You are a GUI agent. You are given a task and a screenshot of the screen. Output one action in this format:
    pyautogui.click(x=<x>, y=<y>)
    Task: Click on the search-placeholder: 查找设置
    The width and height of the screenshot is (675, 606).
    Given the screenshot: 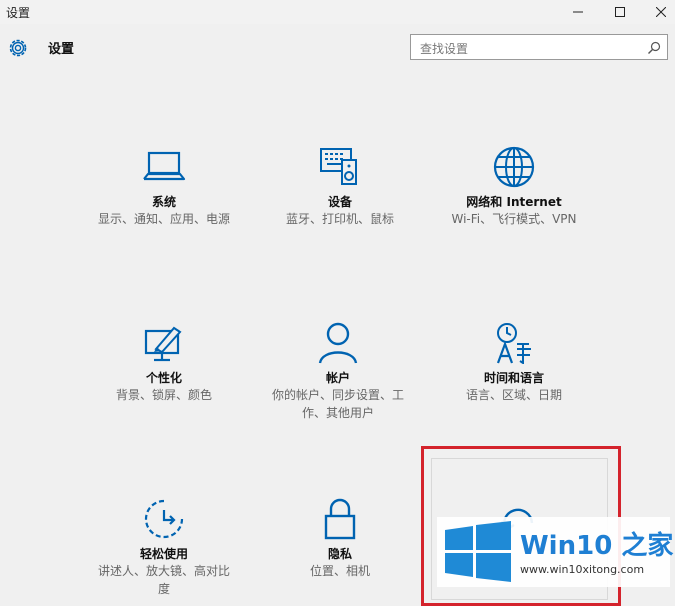 What is the action you would take?
    pyautogui.click(x=444, y=49)
    